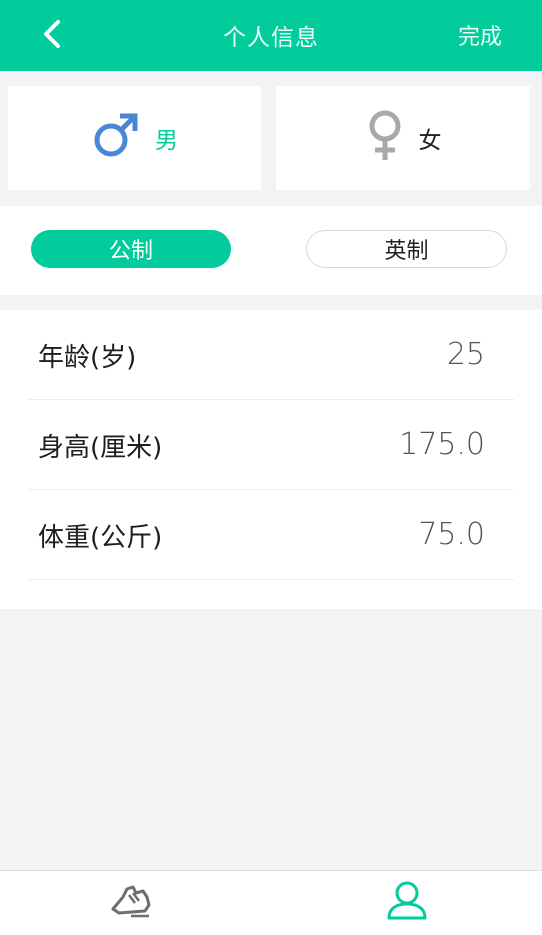  I want to click on male-symbol-icon, so click(116, 138).